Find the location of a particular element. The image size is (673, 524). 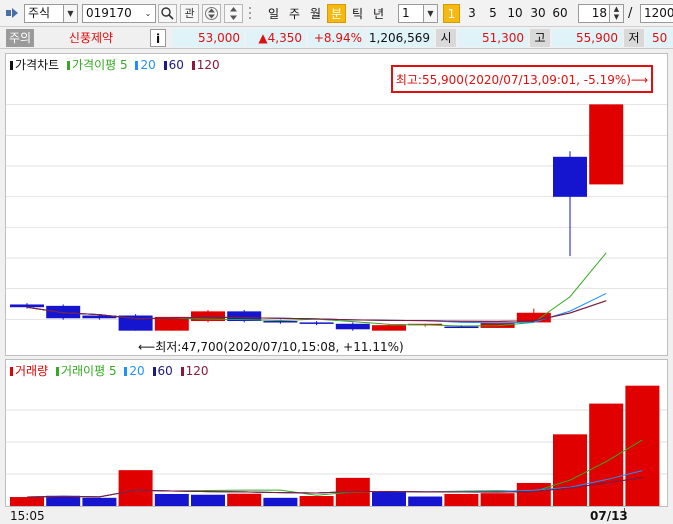

legend-ma120: 120 is located at coordinates (205, 65).